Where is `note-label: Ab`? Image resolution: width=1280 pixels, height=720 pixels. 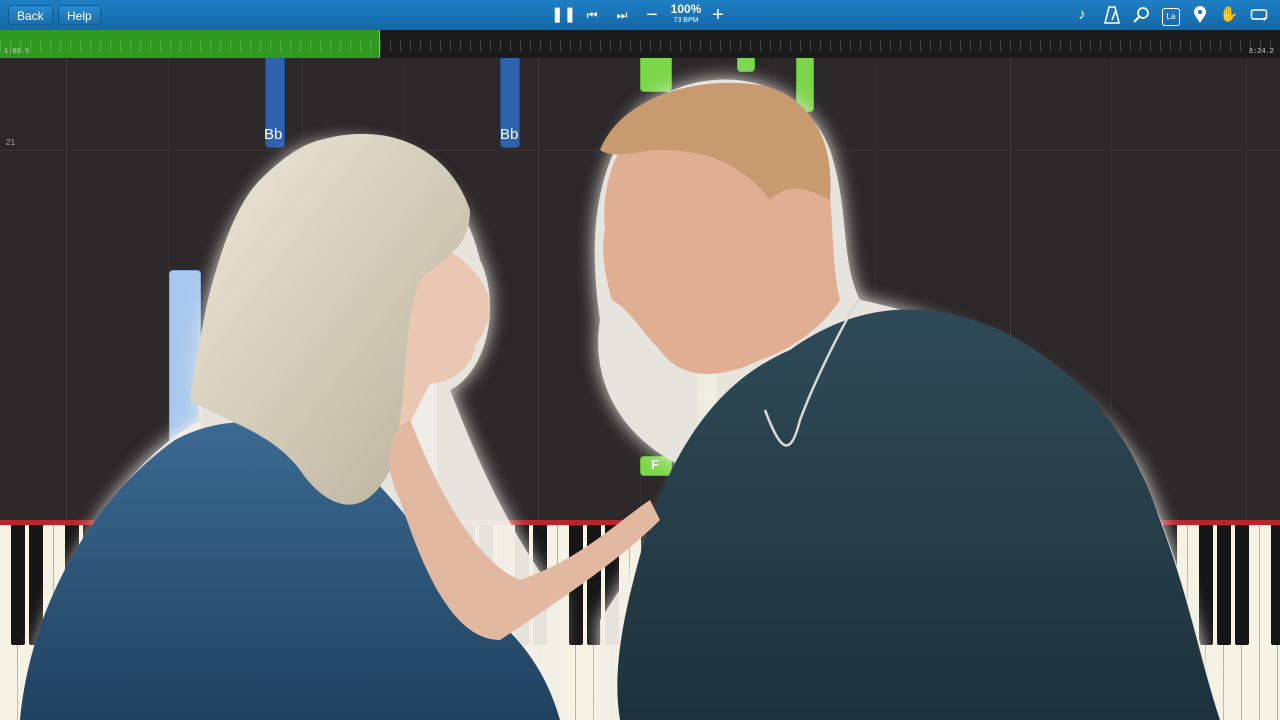 note-label: Ab is located at coordinates (706, 395).